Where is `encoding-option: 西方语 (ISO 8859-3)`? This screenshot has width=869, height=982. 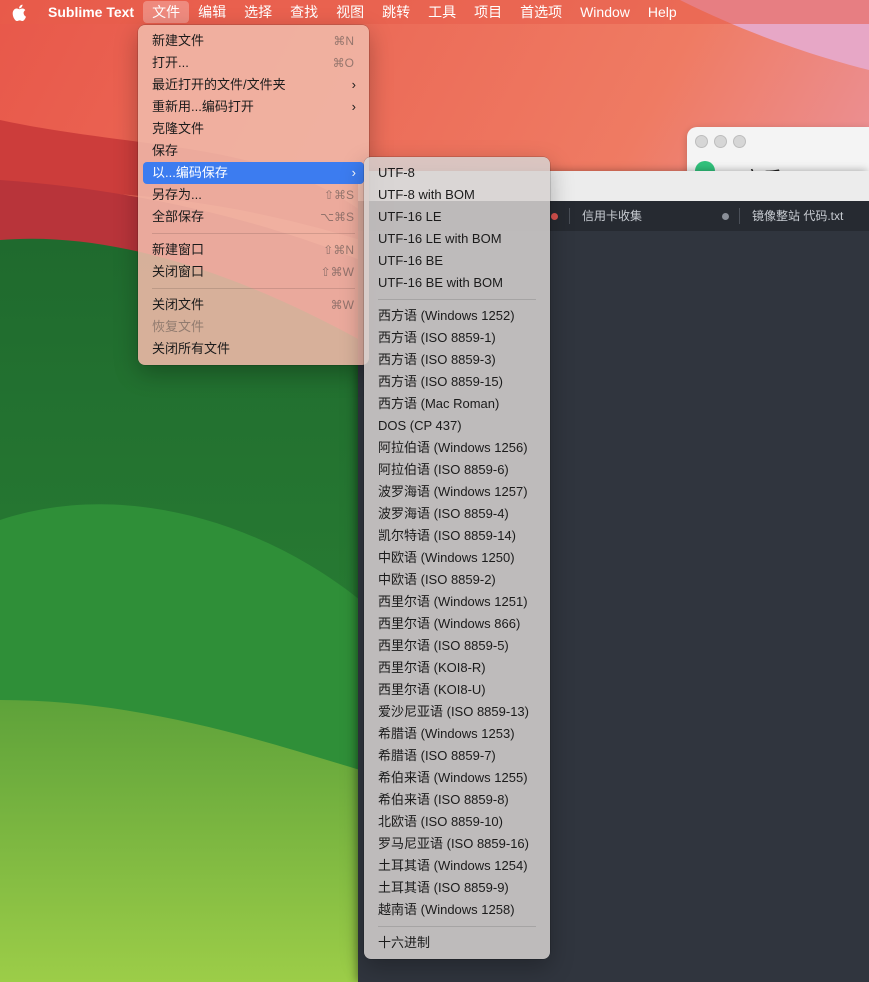 encoding-option: 西方语 (ISO 8859-3) is located at coordinates (457, 360).